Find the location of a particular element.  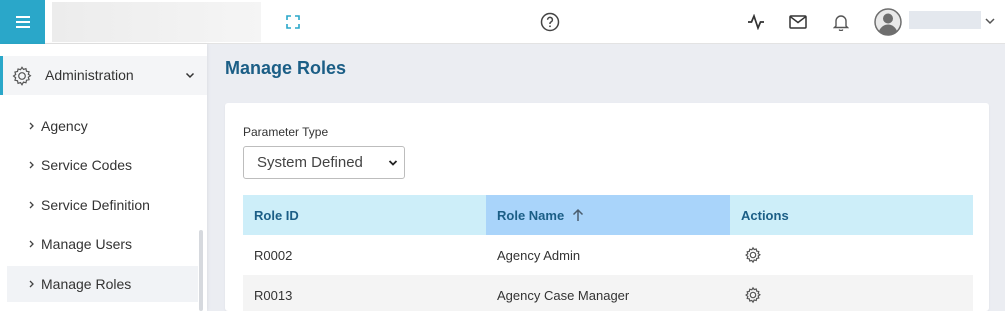

sidebar-item-label: Service Definition is located at coordinates (95, 205).